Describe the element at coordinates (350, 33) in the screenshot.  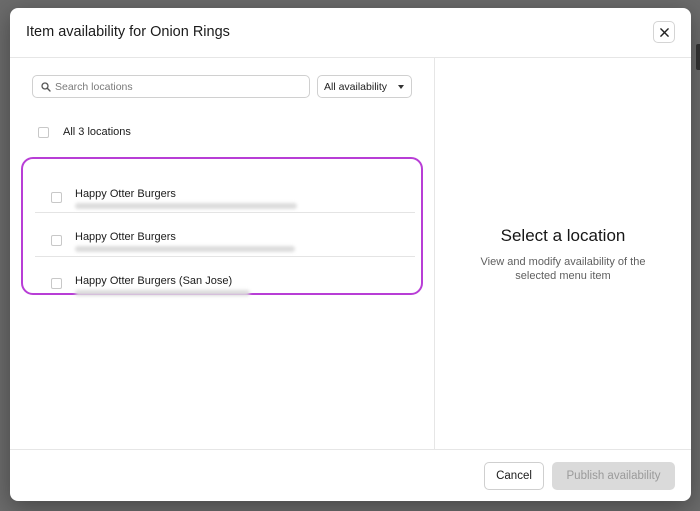
I see `dialog-header: Item availability for Onion Rings` at that location.